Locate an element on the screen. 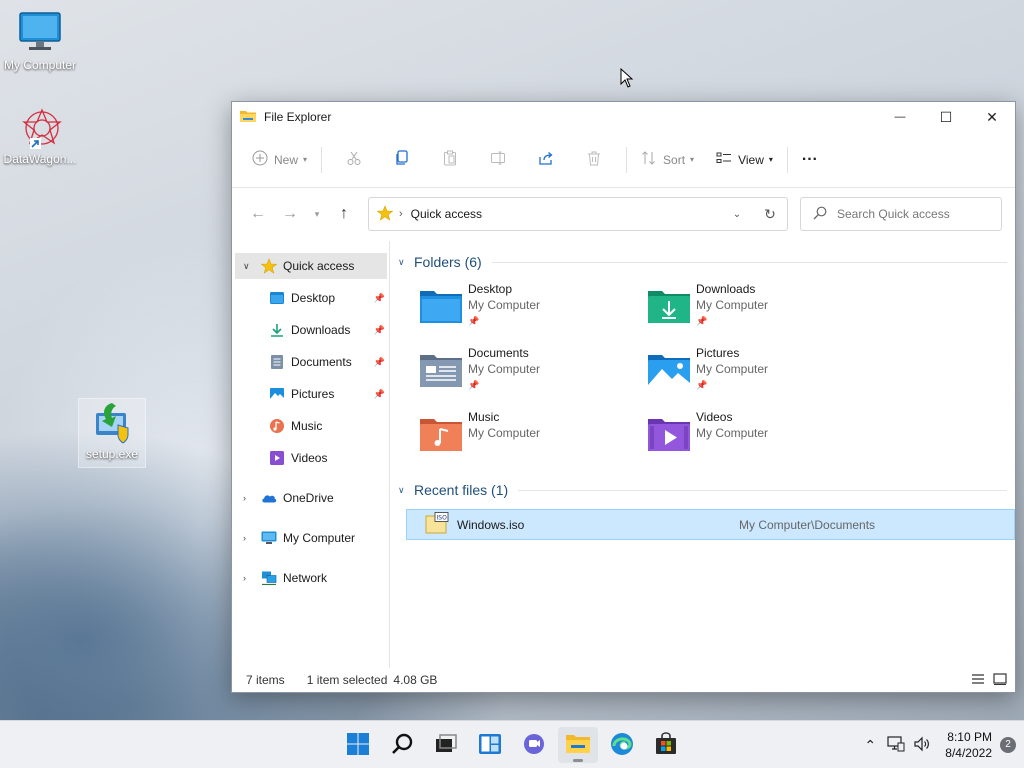  copy-icon is located at coordinates (402, 159).